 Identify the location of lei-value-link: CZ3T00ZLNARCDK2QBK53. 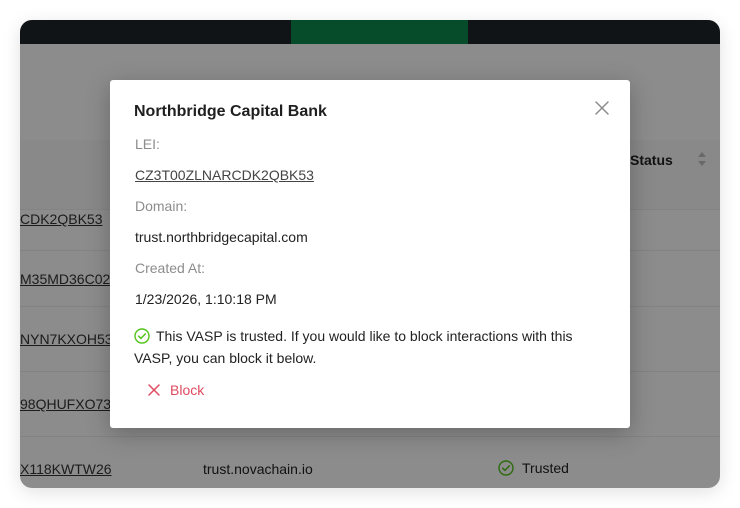
(224, 175).